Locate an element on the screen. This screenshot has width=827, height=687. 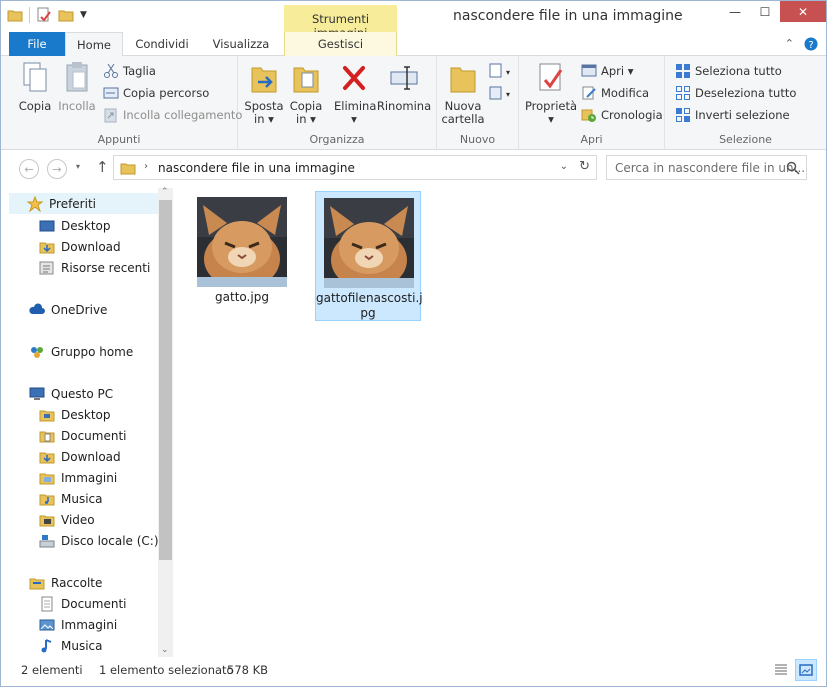
video-folder-icon is located at coordinates (47, 520).